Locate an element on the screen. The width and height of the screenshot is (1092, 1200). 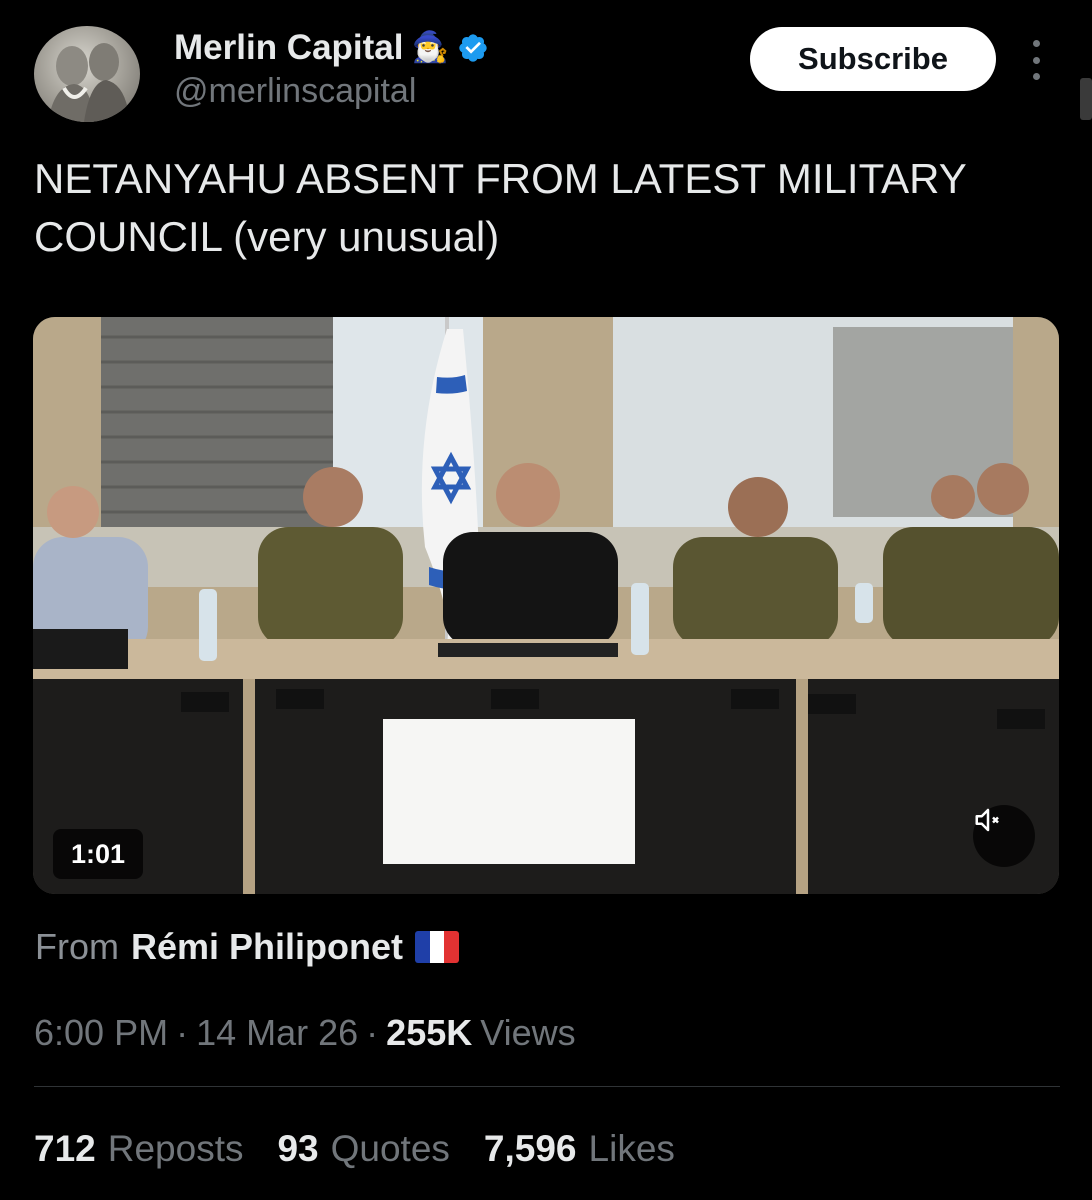
wizard-emoji-icon: 🧙‍♂️ is located at coordinates (430, 47).